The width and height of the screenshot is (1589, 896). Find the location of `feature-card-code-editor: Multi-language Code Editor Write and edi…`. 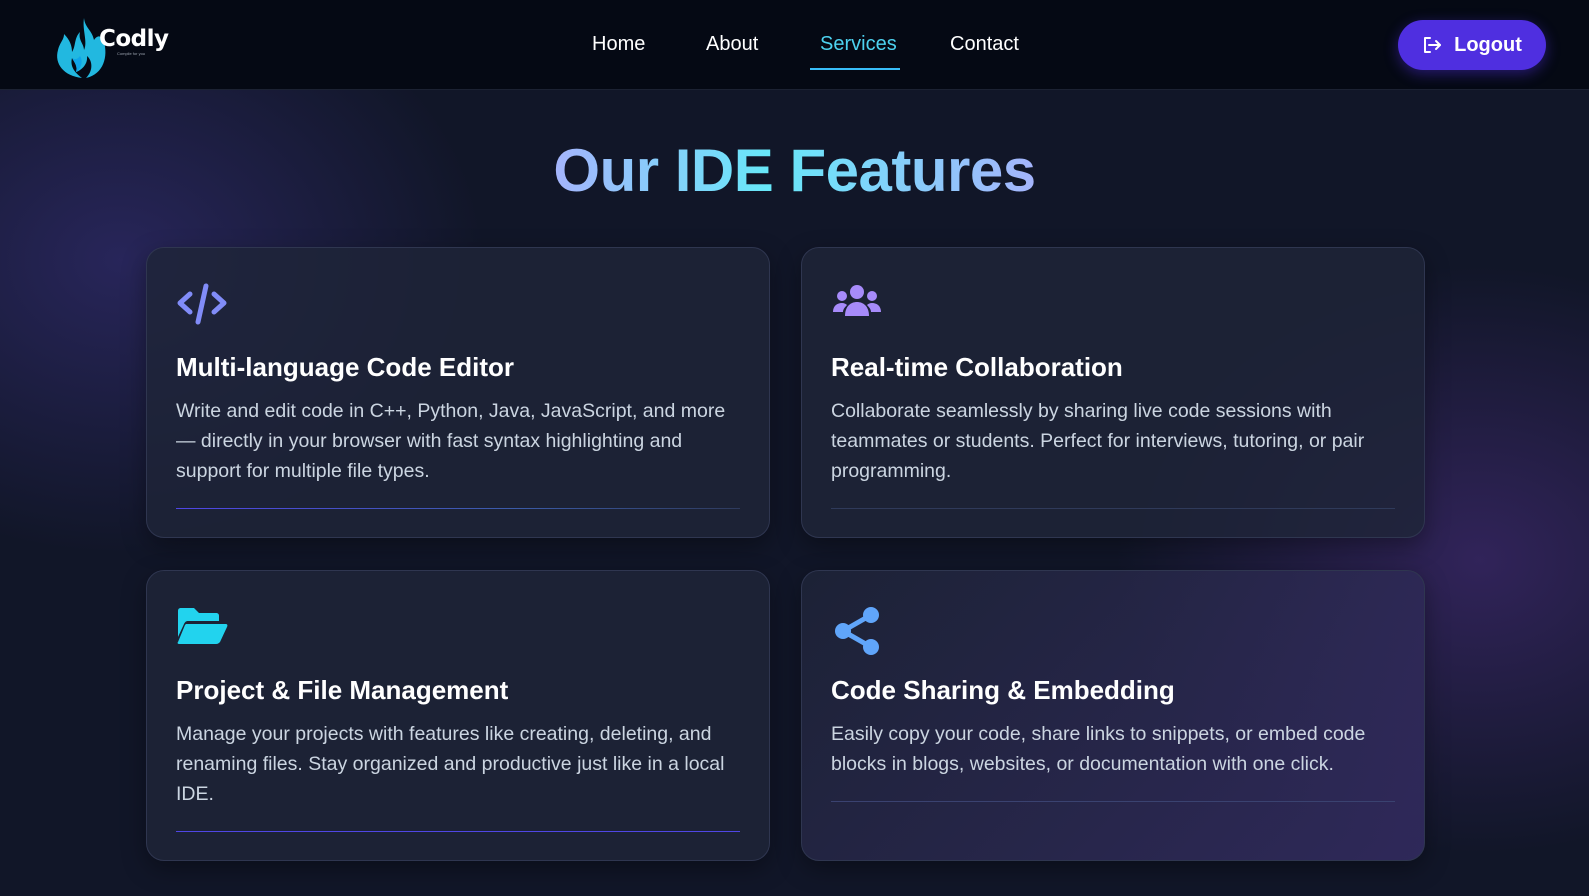

feature-card-code-editor: Multi-language Code Editor Write and edi… is located at coordinates (458, 392).